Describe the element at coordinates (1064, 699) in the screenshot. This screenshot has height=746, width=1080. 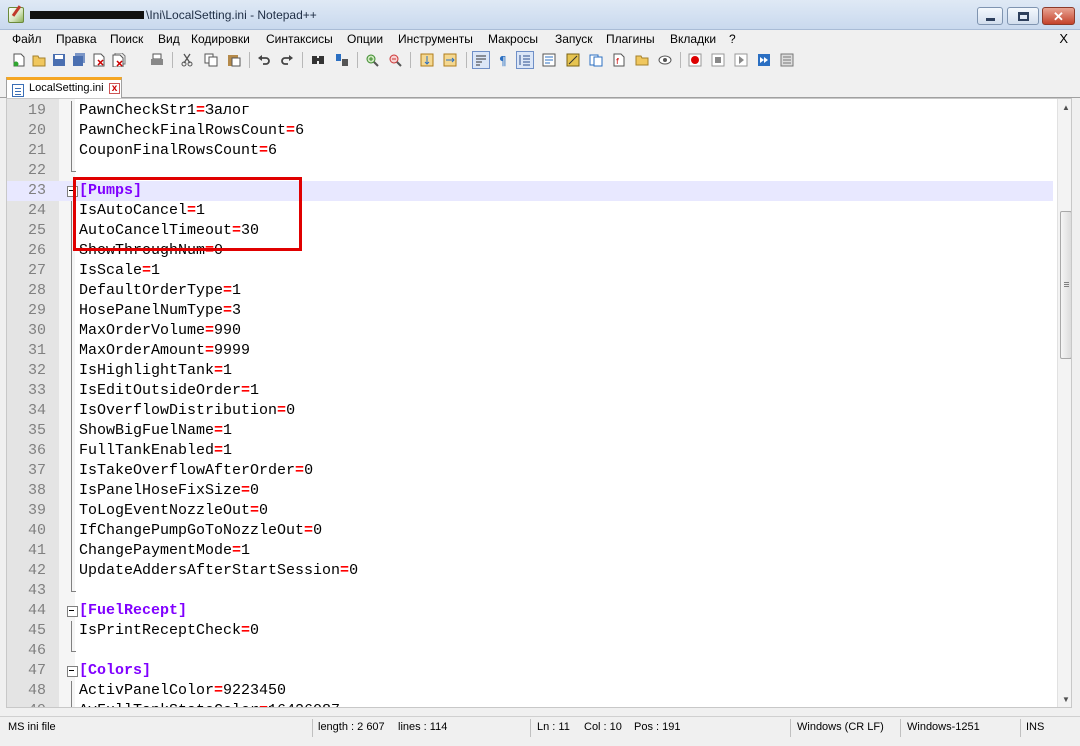
I see `scroll-down-arrow: ▼` at that location.